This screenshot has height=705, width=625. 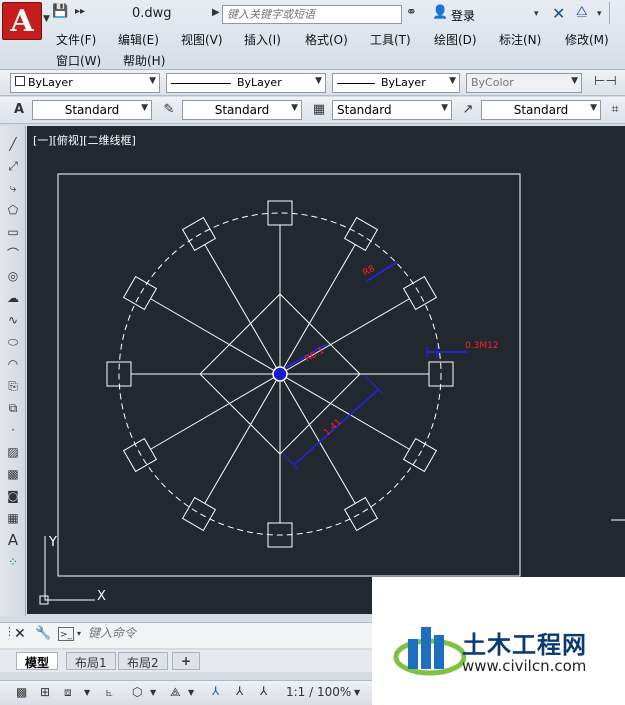 What do you see at coordinates (13, 210) in the screenshot?
I see `polygon-icon: ⬠` at bounding box center [13, 210].